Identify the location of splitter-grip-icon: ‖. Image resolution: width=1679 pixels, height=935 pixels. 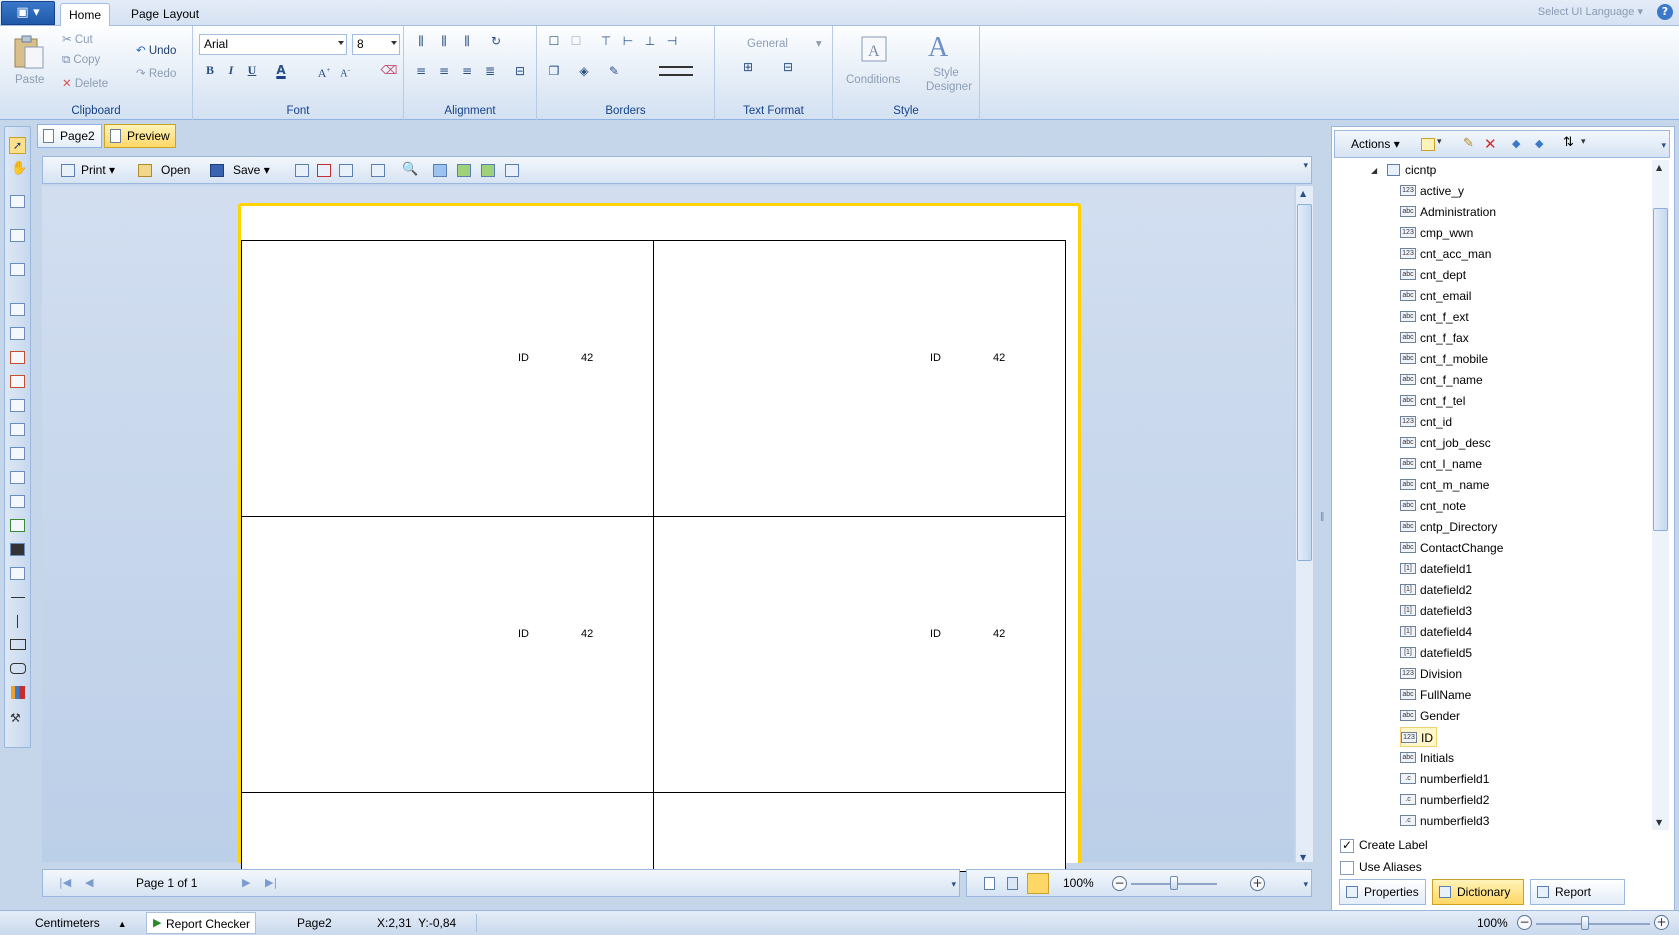
(1322, 517).